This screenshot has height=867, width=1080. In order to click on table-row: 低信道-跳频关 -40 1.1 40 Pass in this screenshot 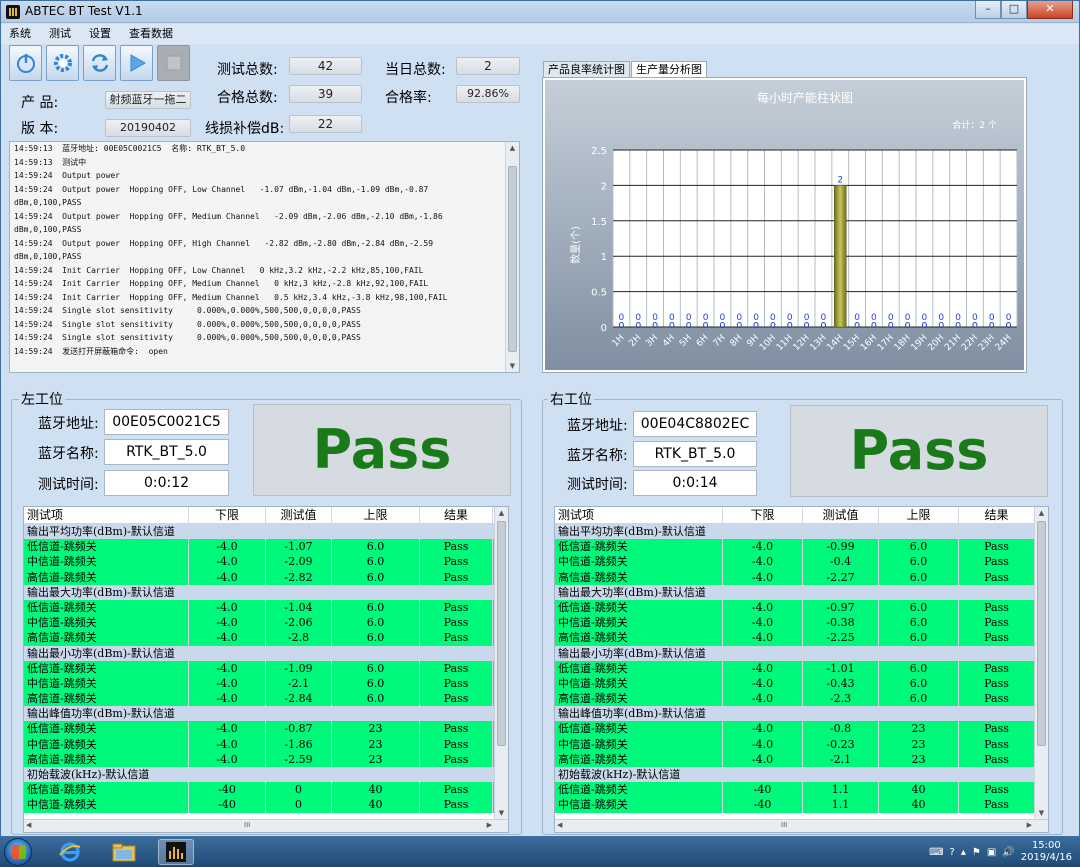, I will do `click(801, 790)`.